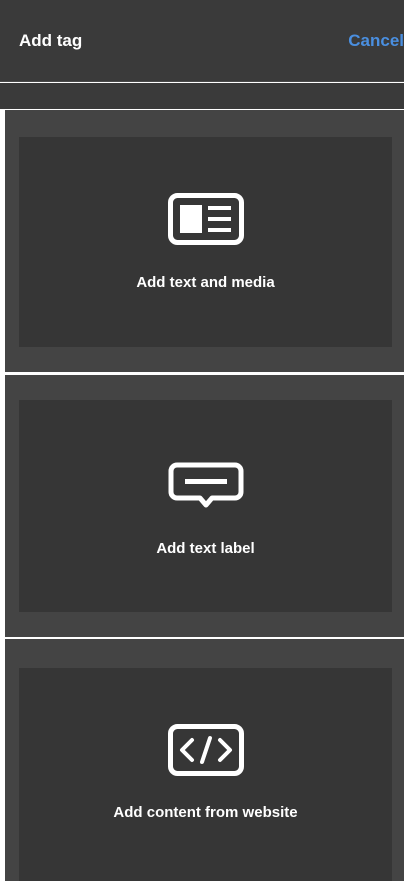  I want to click on header-subbar, so click(202, 96).